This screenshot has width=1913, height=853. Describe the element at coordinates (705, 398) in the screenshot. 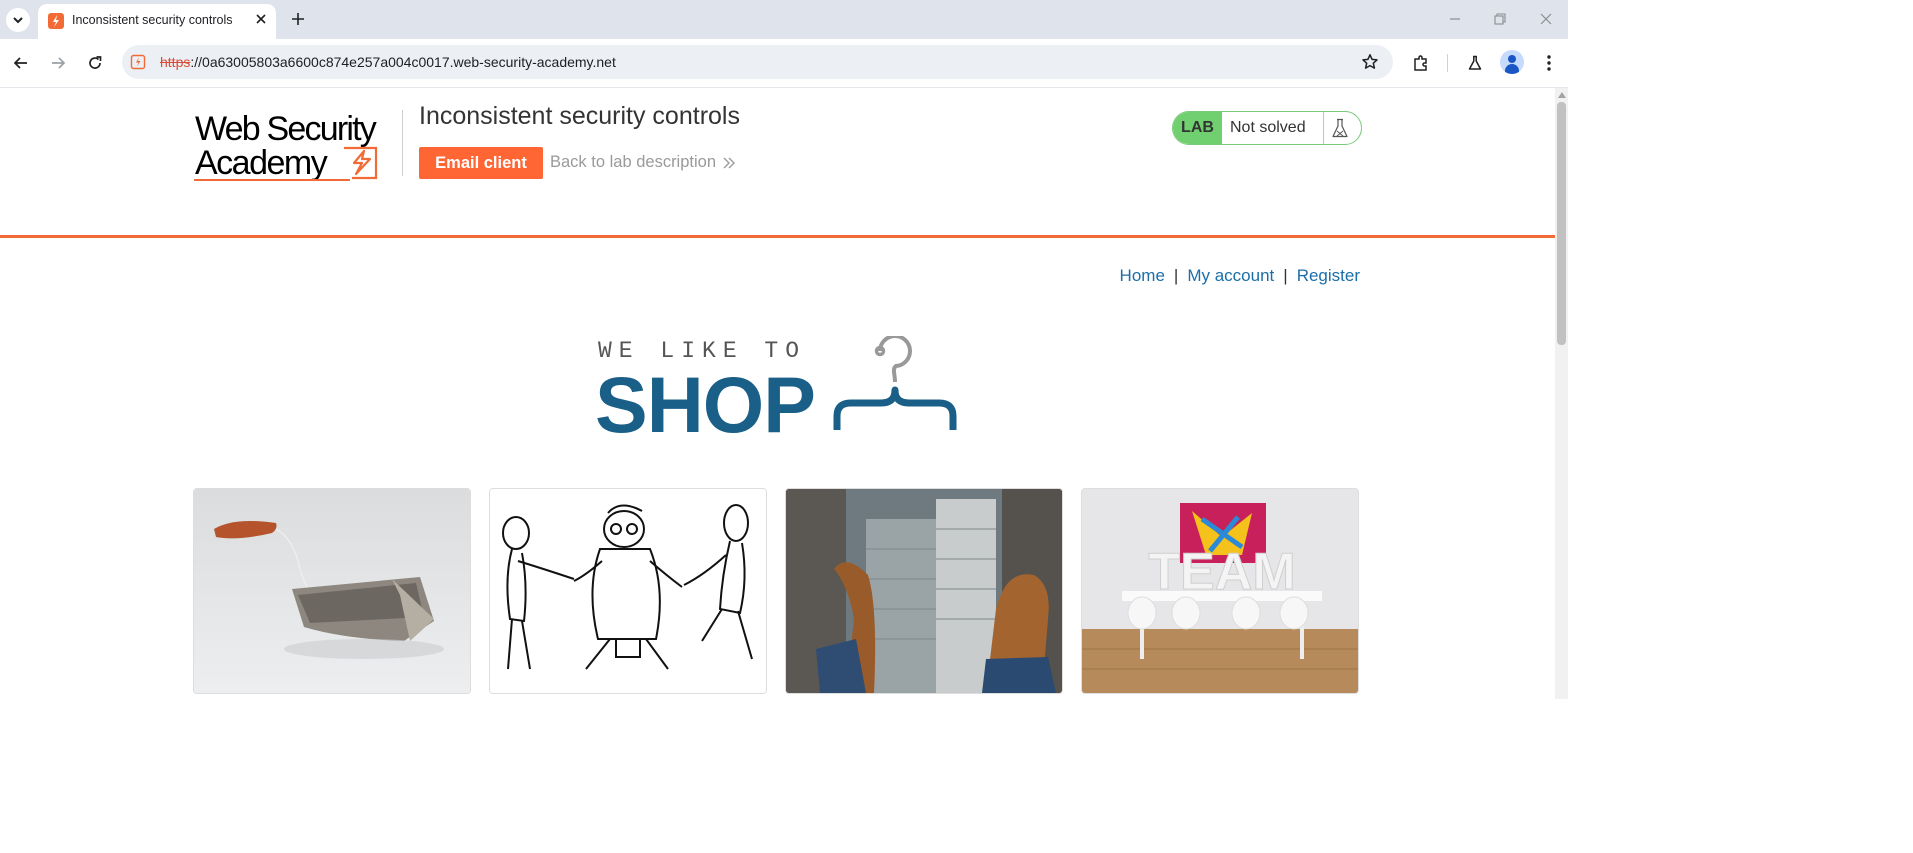

I see `shop-word: SHOP` at that location.